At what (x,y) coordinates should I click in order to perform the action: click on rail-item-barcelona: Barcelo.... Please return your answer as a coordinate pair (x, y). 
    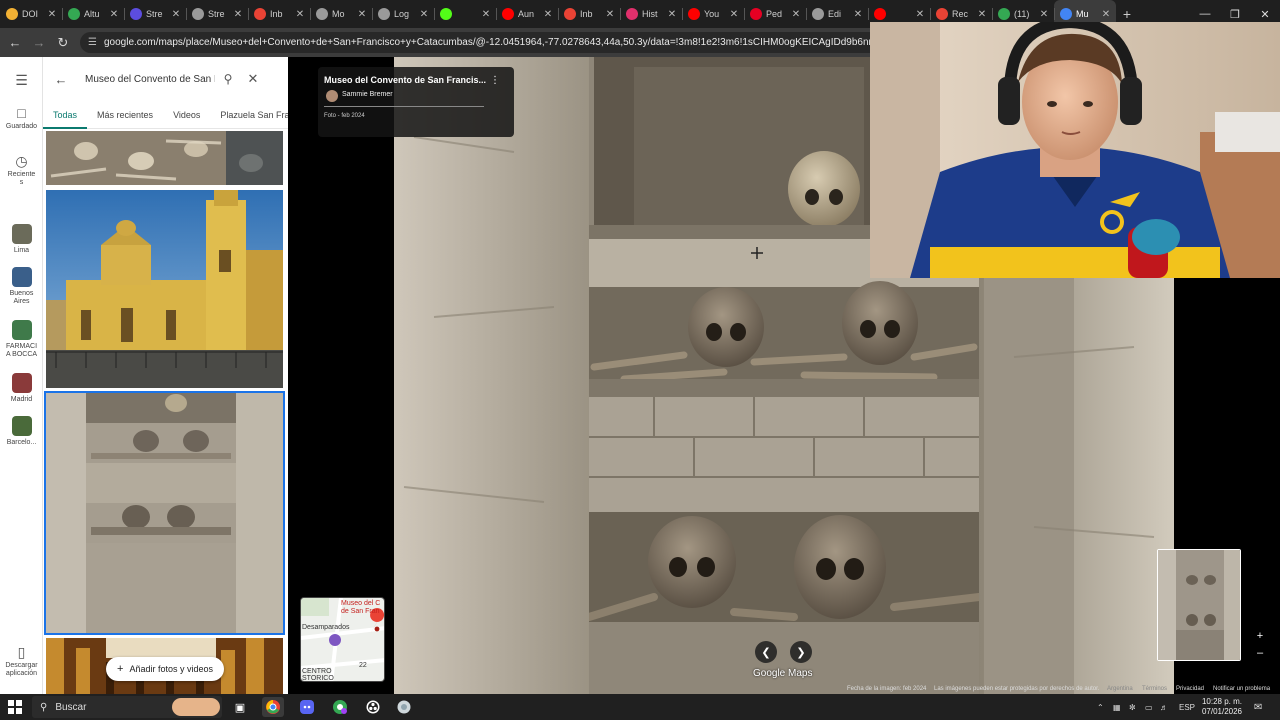
    Looking at the image, I should click on (21, 431).